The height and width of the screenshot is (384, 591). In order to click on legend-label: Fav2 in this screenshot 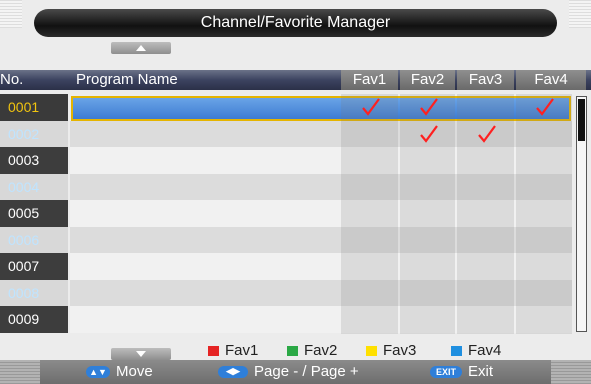, I will do `click(321, 350)`.